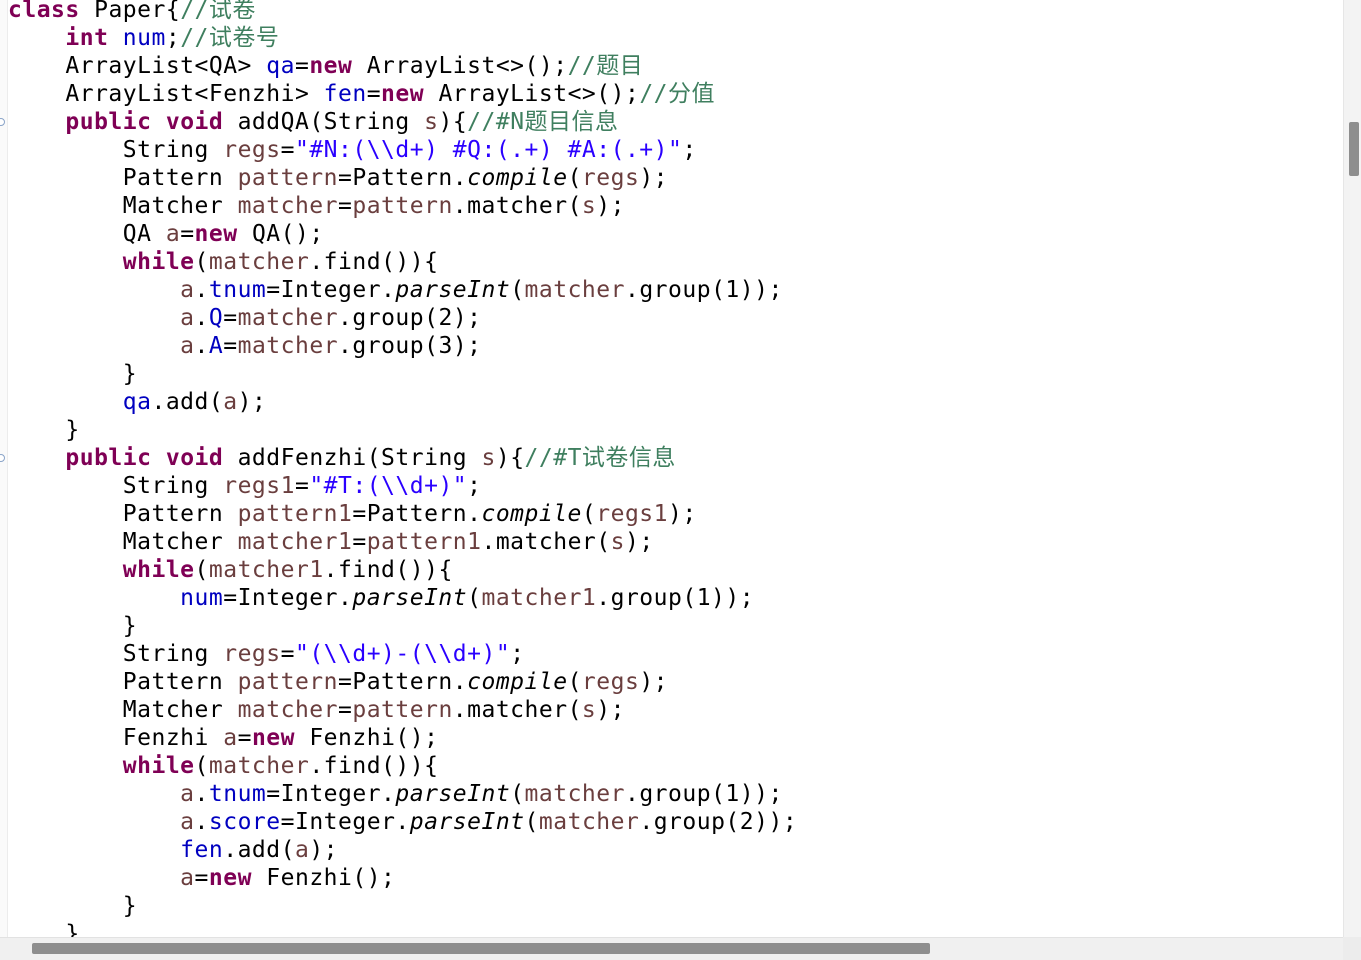  Describe the element at coordinates (402, 122) in the screenshot. I see `code-line: public void addQA(String s){//#N题目信息` at that location.